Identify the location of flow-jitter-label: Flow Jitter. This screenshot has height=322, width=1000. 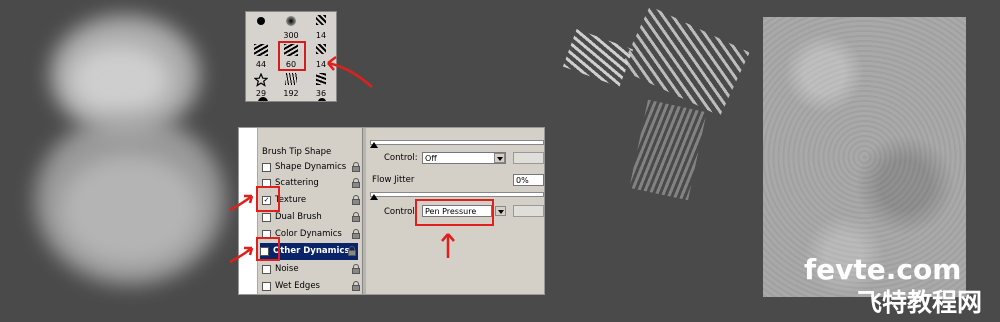
(393, 180).